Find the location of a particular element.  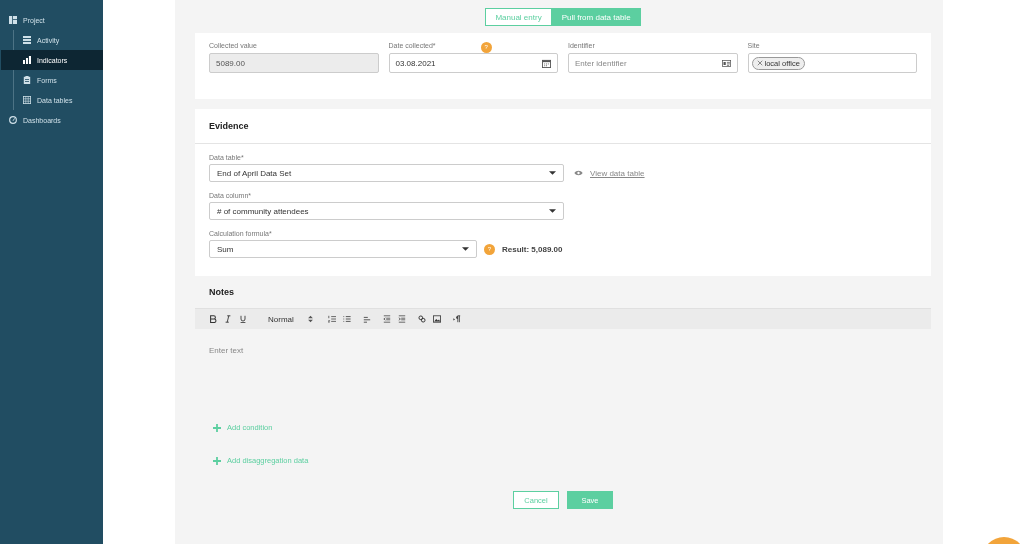

image-icon is located at coordinates (436, 319).